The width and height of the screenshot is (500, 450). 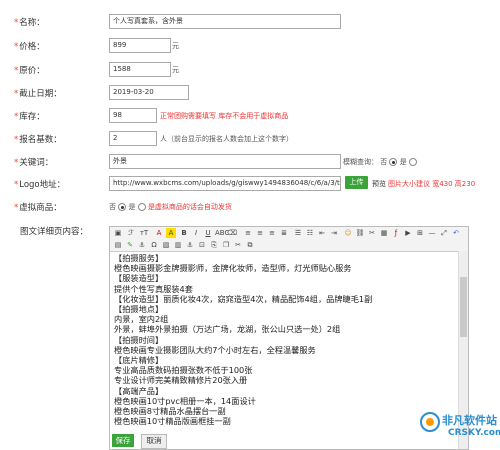 What do you see at coordinates (226, 245) in the screenshot?
I see `copy-icon: ❐` at bounding box center [226, 245].